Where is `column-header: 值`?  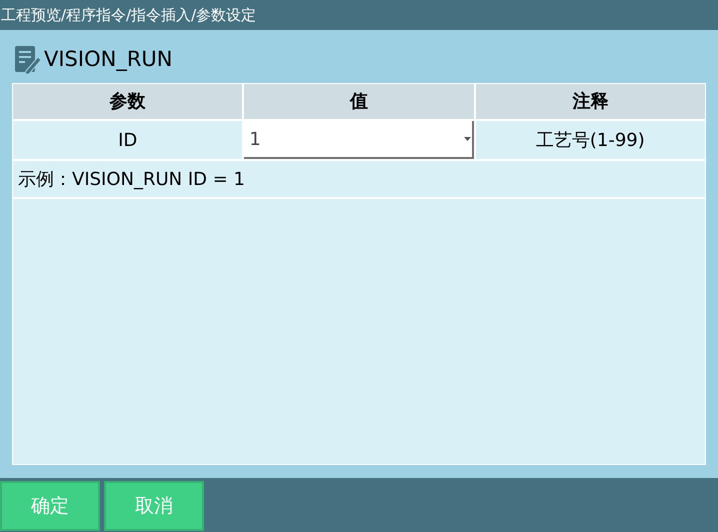
column-header: 值 is located at coordinates (359, 101).